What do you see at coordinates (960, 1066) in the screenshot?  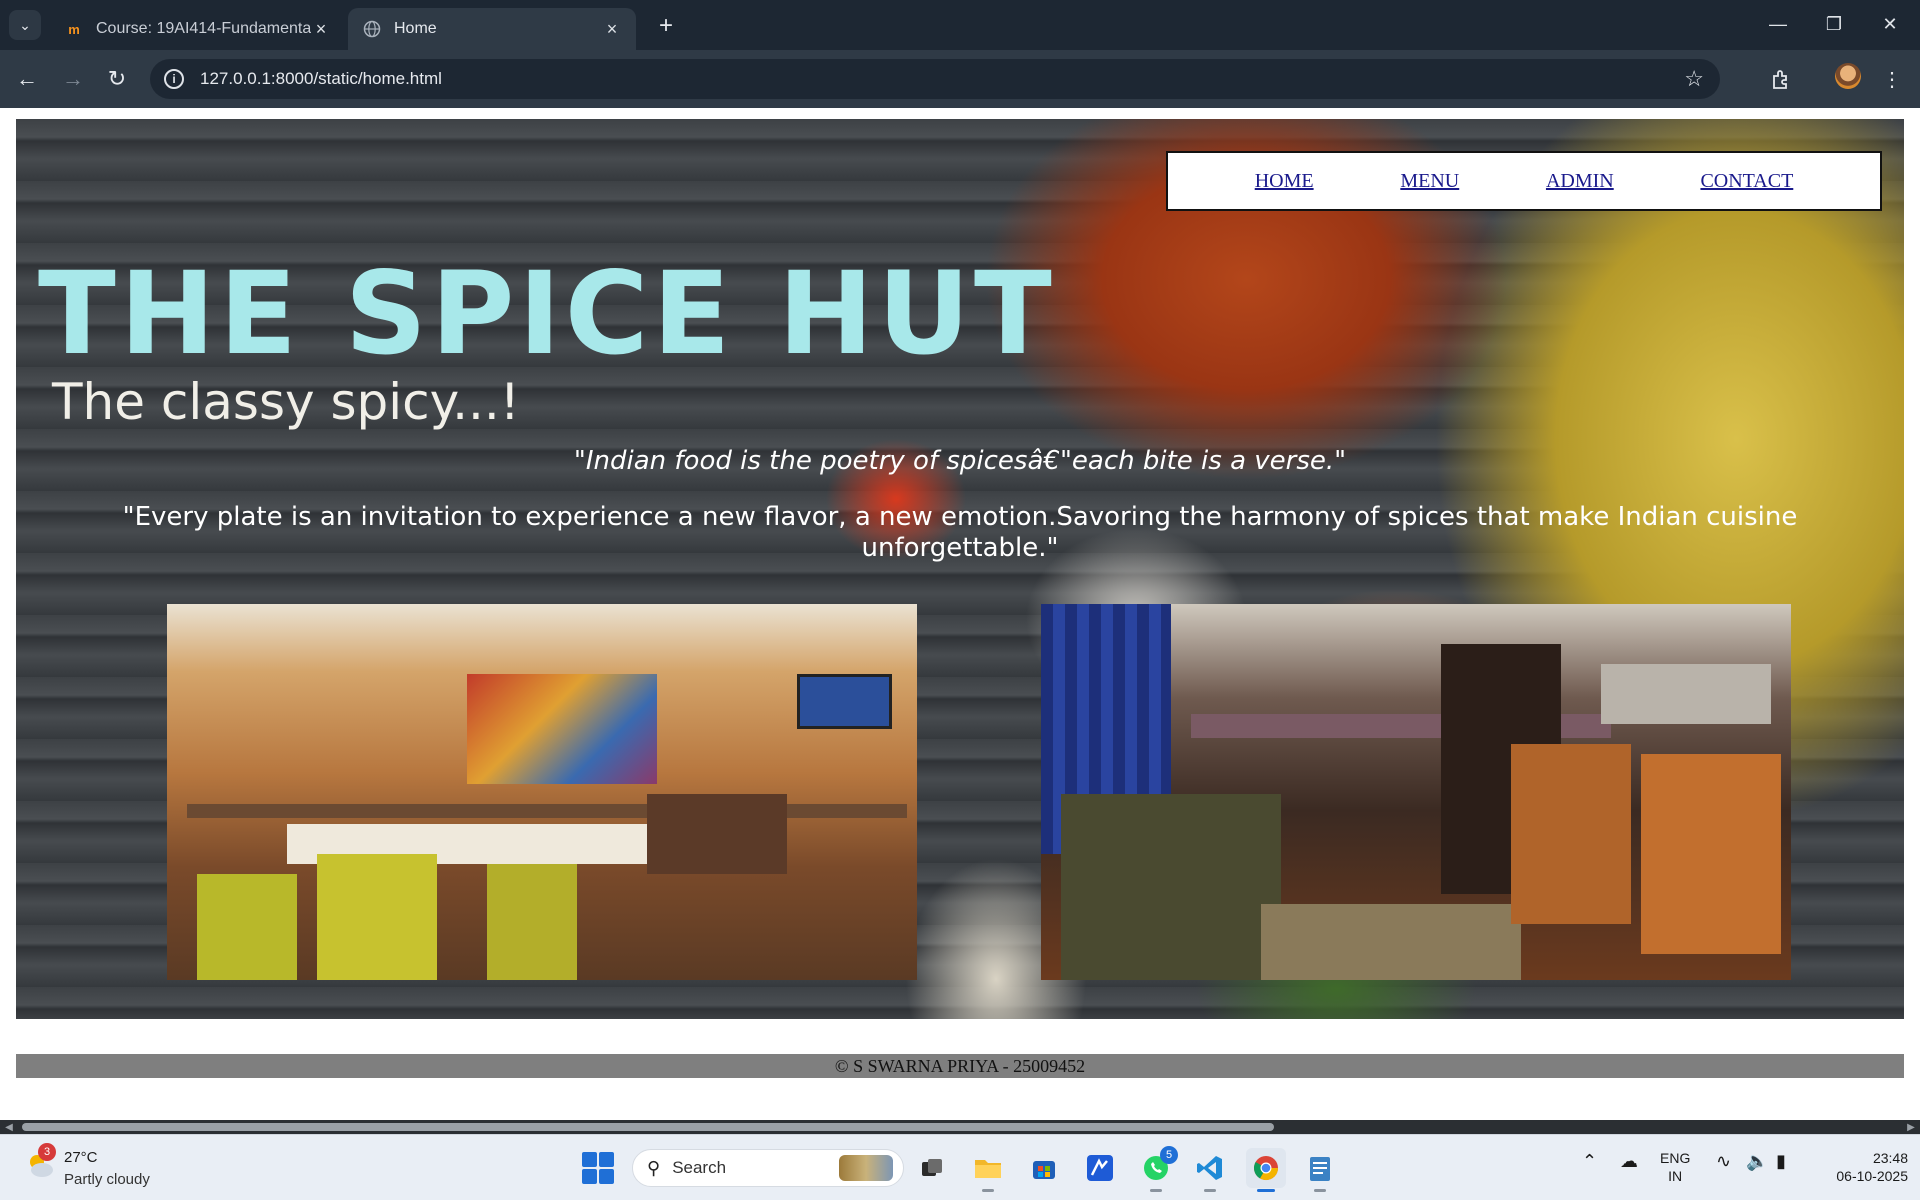 I see `page-footer: © S SWARNA PRIYA - 25009452` at bounding box center [960, 1066].